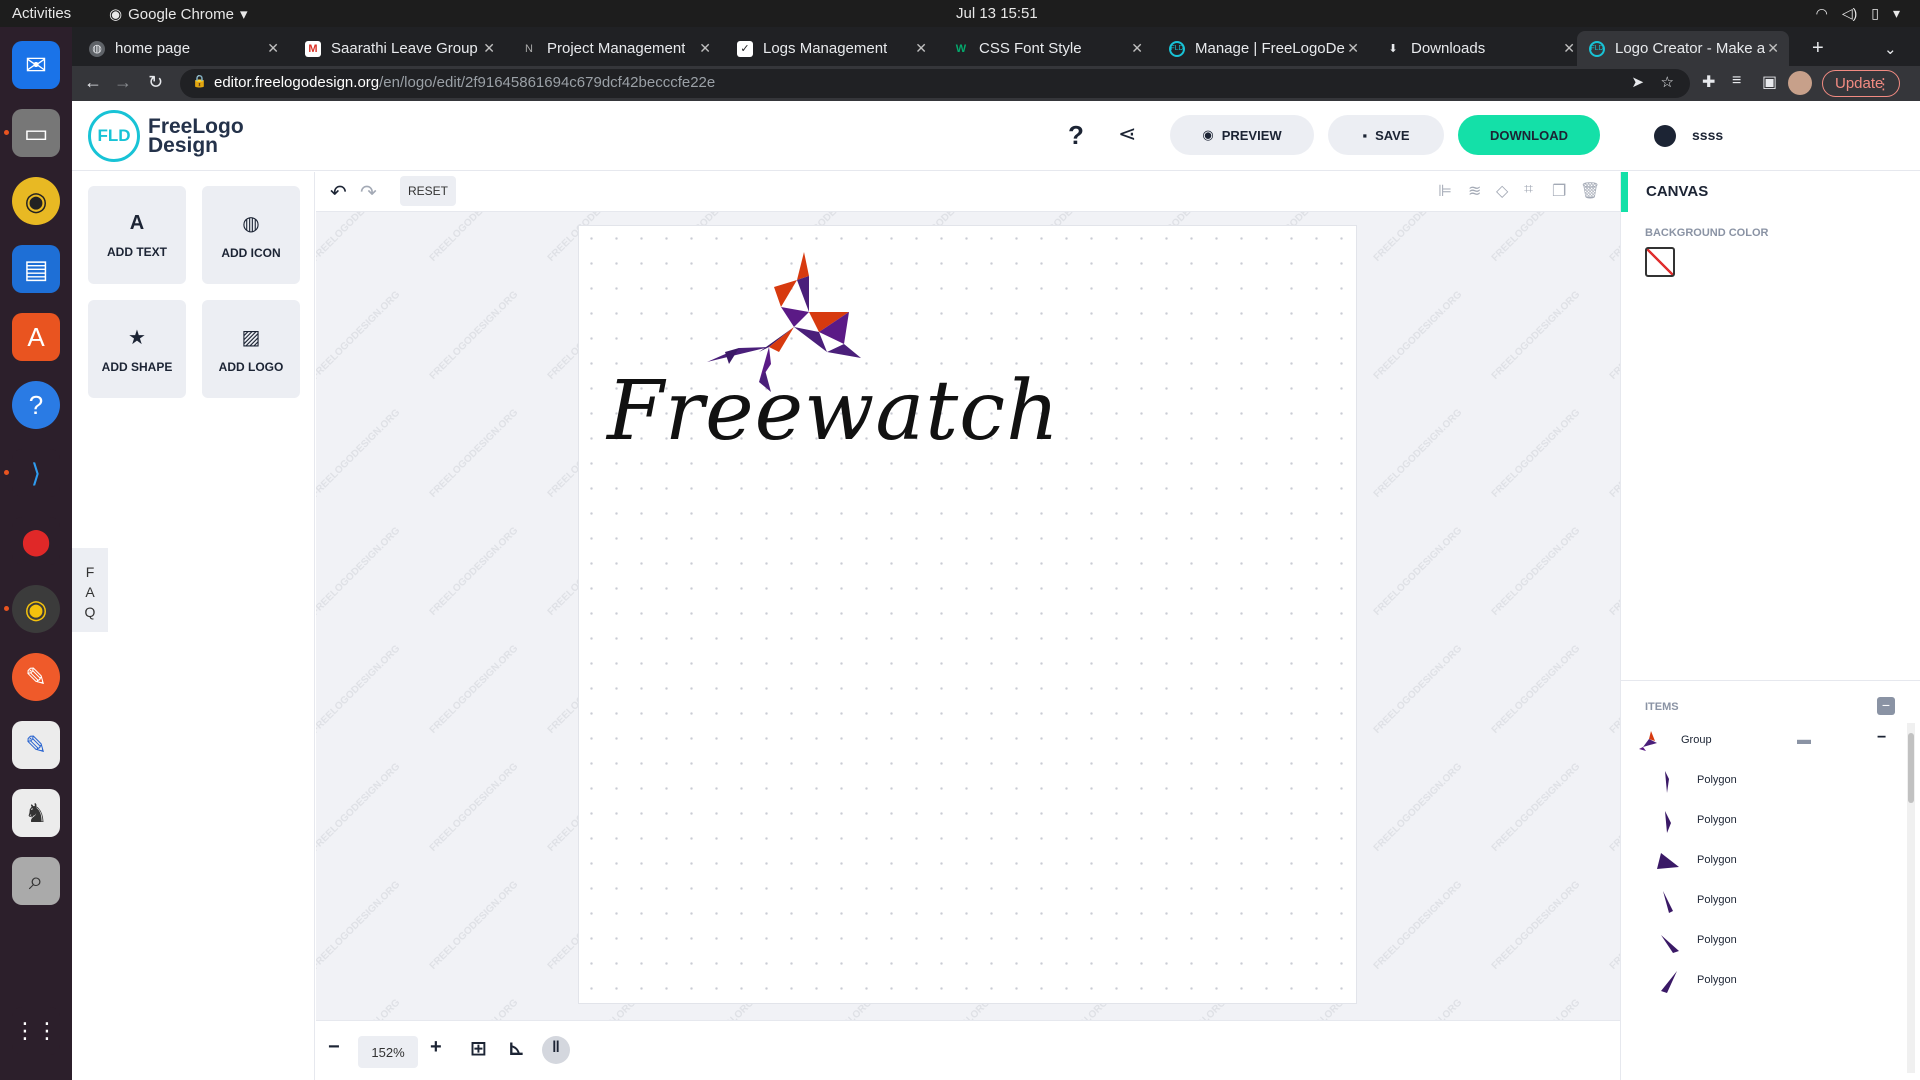  Describe the element at coordinates (399, 48) in the screenshot. I see `tab-saarathi: M Saarathi Leave Group ✕` at that location.